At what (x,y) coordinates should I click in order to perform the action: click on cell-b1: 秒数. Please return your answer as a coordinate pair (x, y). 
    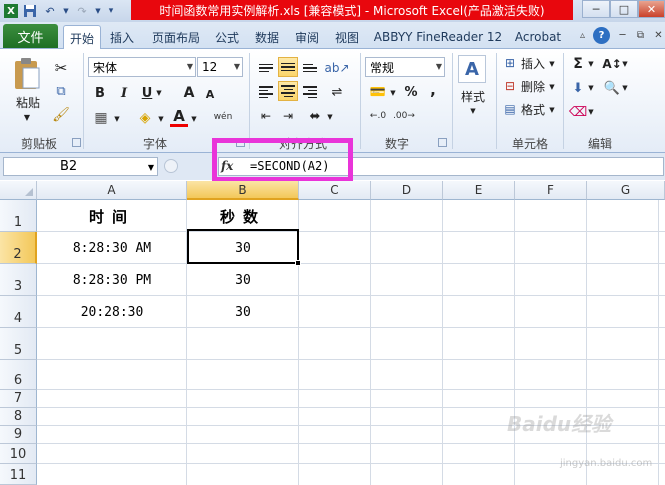
    Looking at the image, I should click on (243, 216).